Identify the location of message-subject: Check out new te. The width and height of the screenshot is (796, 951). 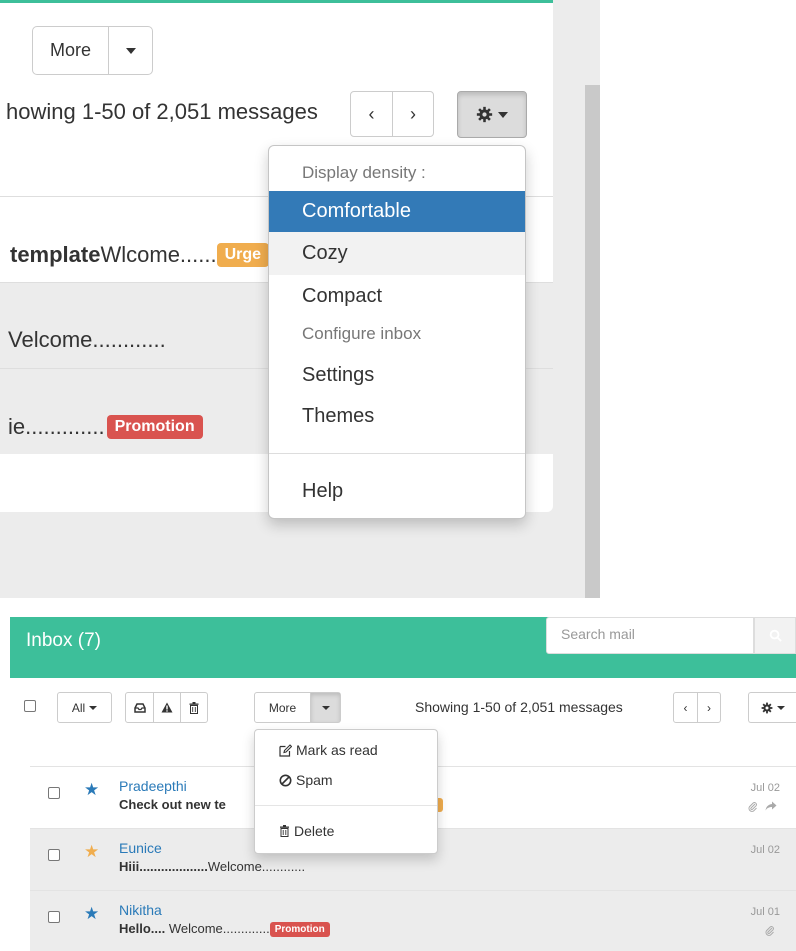
(172, 804).